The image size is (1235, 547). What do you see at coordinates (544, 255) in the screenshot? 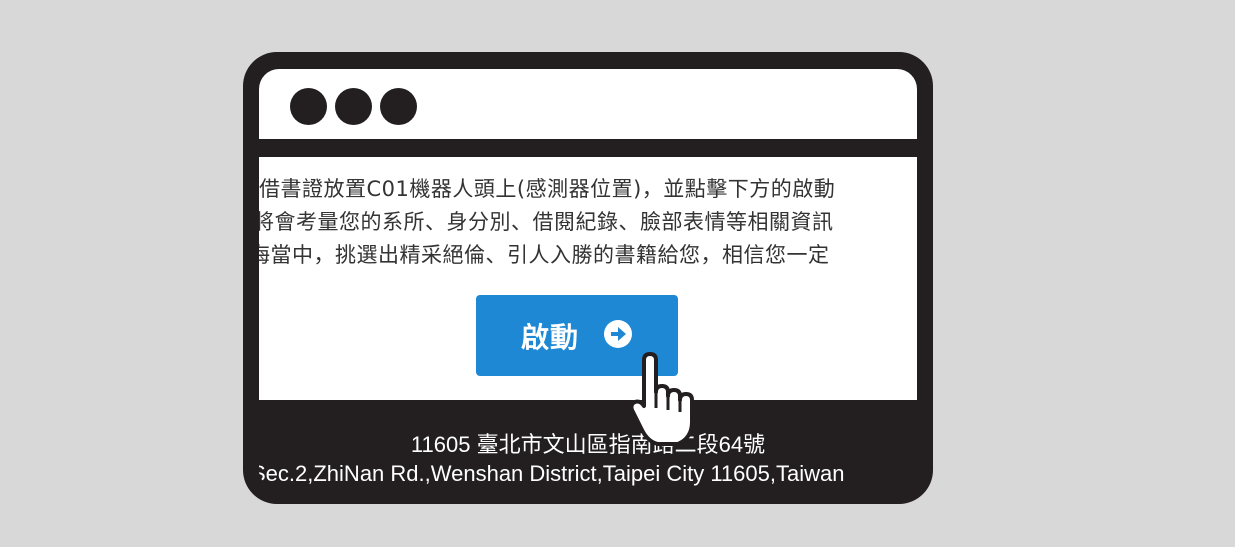
I see `instruction-line-3: 海當中，挑選出精采絕倫、引人入勝的書籍給您，相信您一定` at bounding box center [544, 255].